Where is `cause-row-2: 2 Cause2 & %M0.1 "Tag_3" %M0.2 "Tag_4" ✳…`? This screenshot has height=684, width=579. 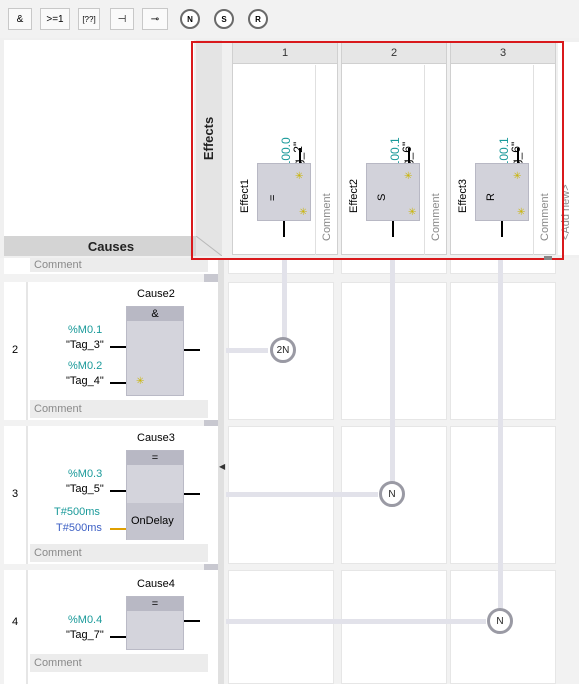 cause-row-2: 2 Cause2 & %M0.1 "Tag_3" %M0.2 "Tag_4" ✳… is located at coordinates (111, 351).